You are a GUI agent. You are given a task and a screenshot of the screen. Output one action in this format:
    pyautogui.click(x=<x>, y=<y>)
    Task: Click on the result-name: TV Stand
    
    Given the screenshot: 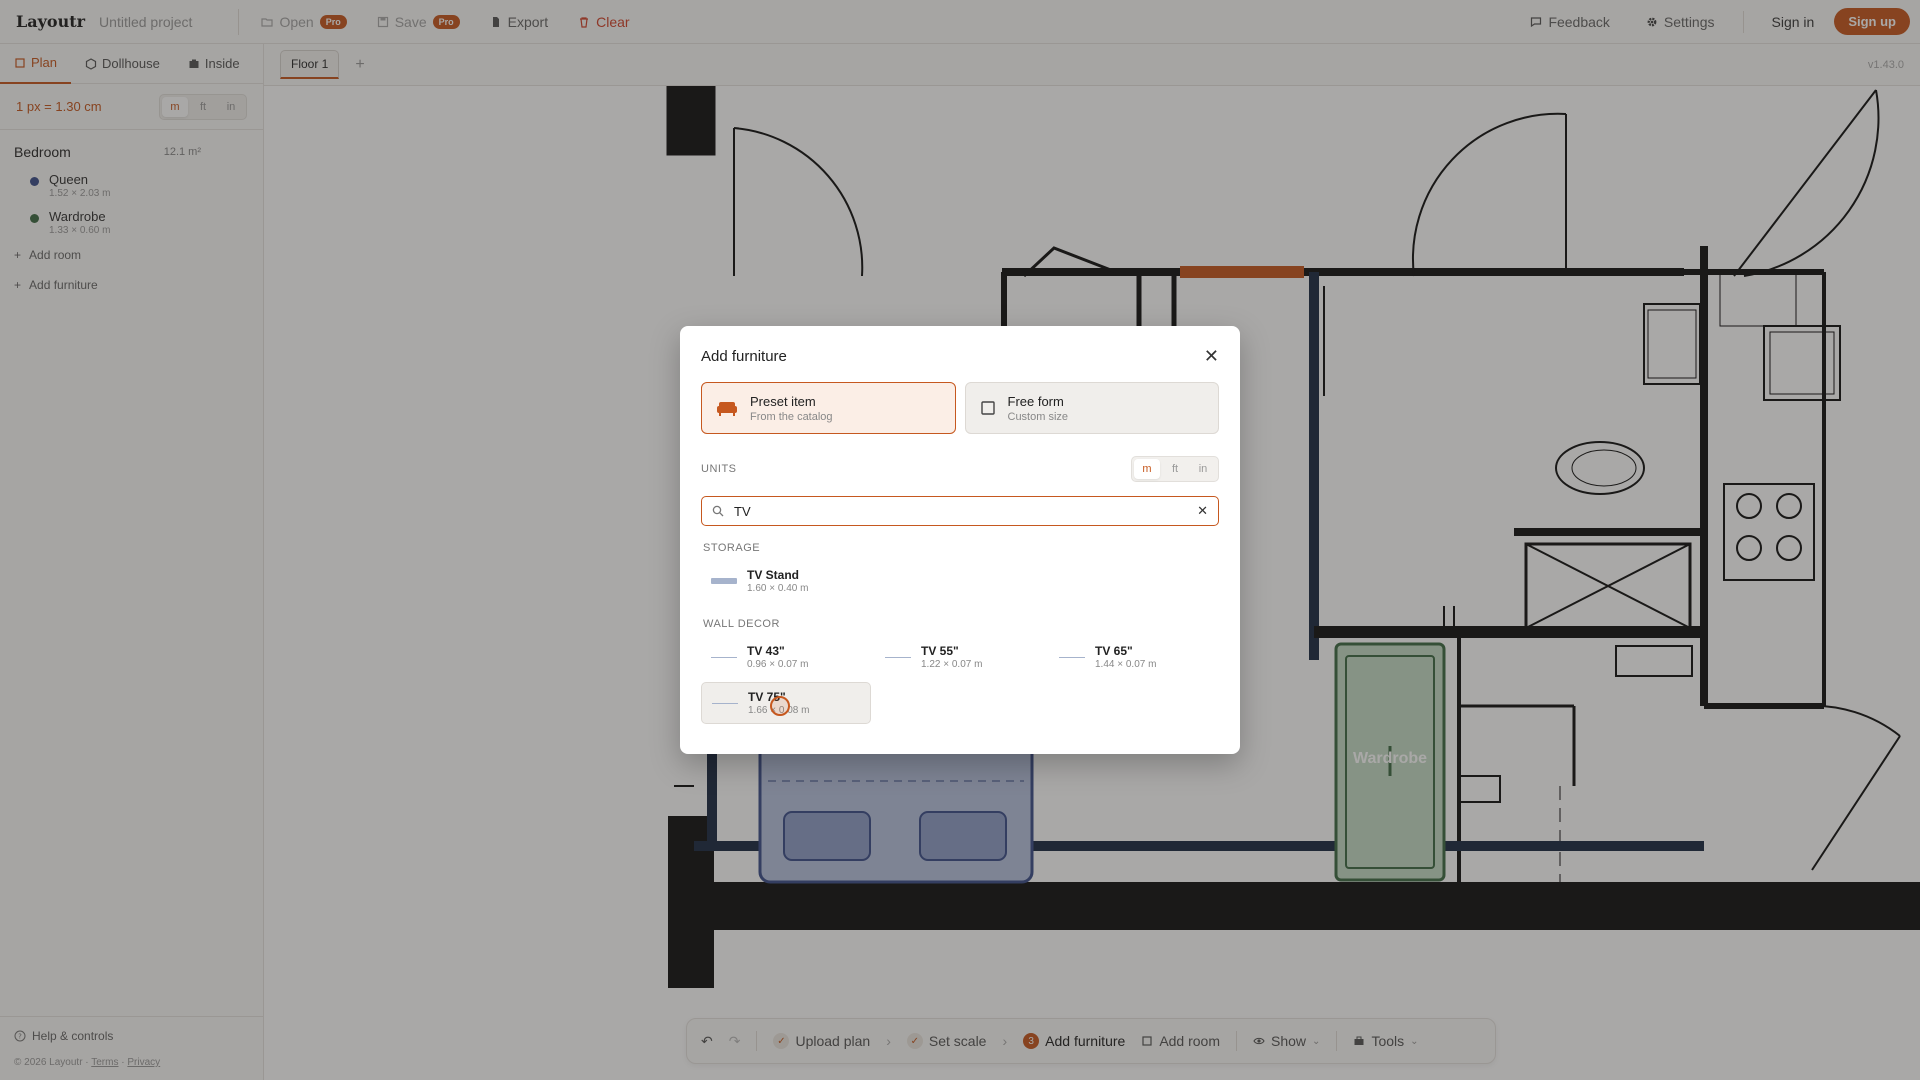 What is the action you would take?
    pyautogui.click(x=773, y=575)
    